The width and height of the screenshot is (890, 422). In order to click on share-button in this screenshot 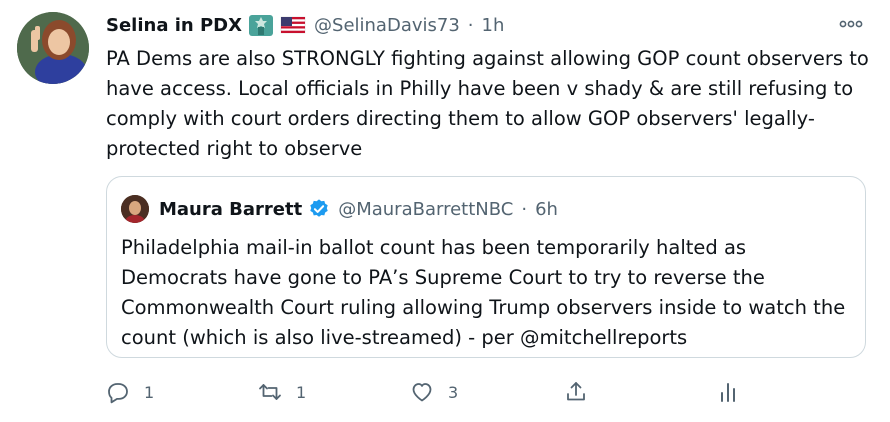, I will do `click(576, 392)`.